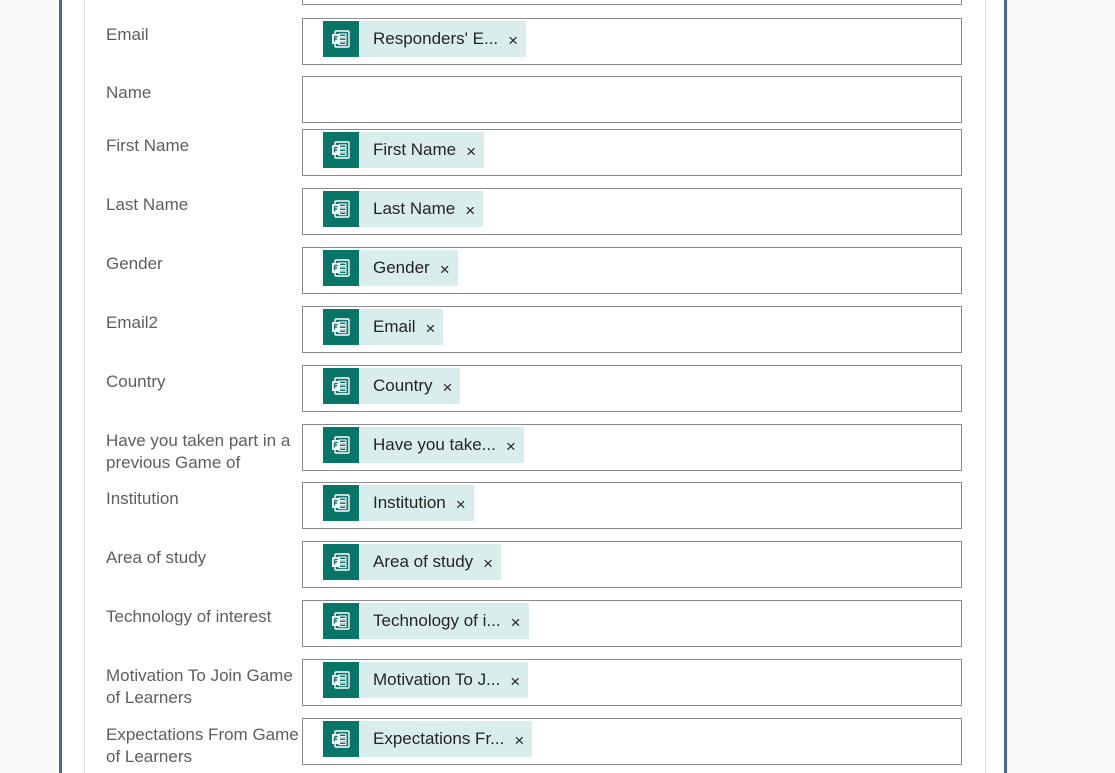 This screenshot has height=773, width=1115. I want to click on field-input: Last Name ×, so click(632, 211).